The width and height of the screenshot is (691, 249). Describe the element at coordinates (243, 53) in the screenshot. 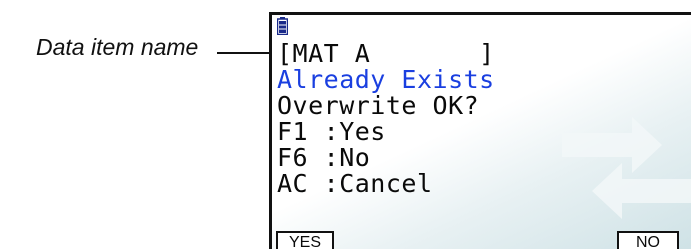

I see `callout-leader-line` at that location.